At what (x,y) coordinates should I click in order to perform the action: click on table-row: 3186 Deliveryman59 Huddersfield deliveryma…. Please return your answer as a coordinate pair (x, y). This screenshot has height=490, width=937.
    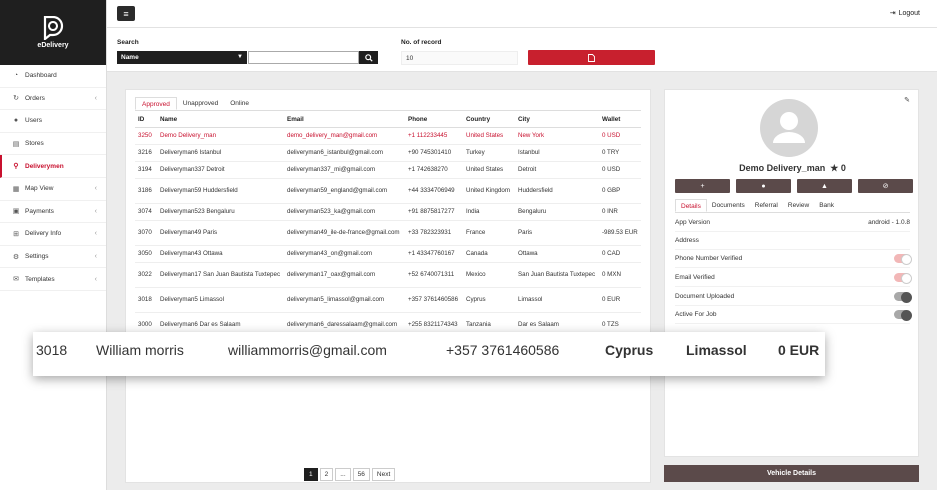
    Looking at the image, I should click on (388, 191).